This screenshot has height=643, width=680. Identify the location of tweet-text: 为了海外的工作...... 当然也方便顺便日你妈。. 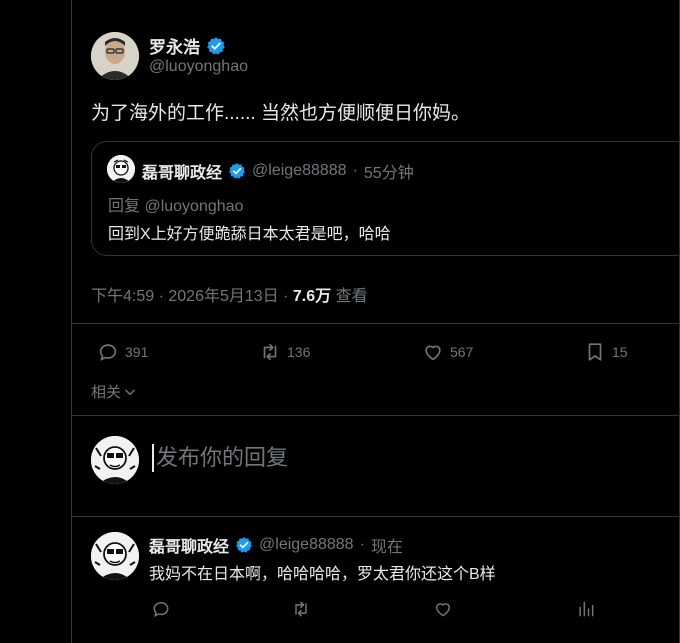
(280, 113).